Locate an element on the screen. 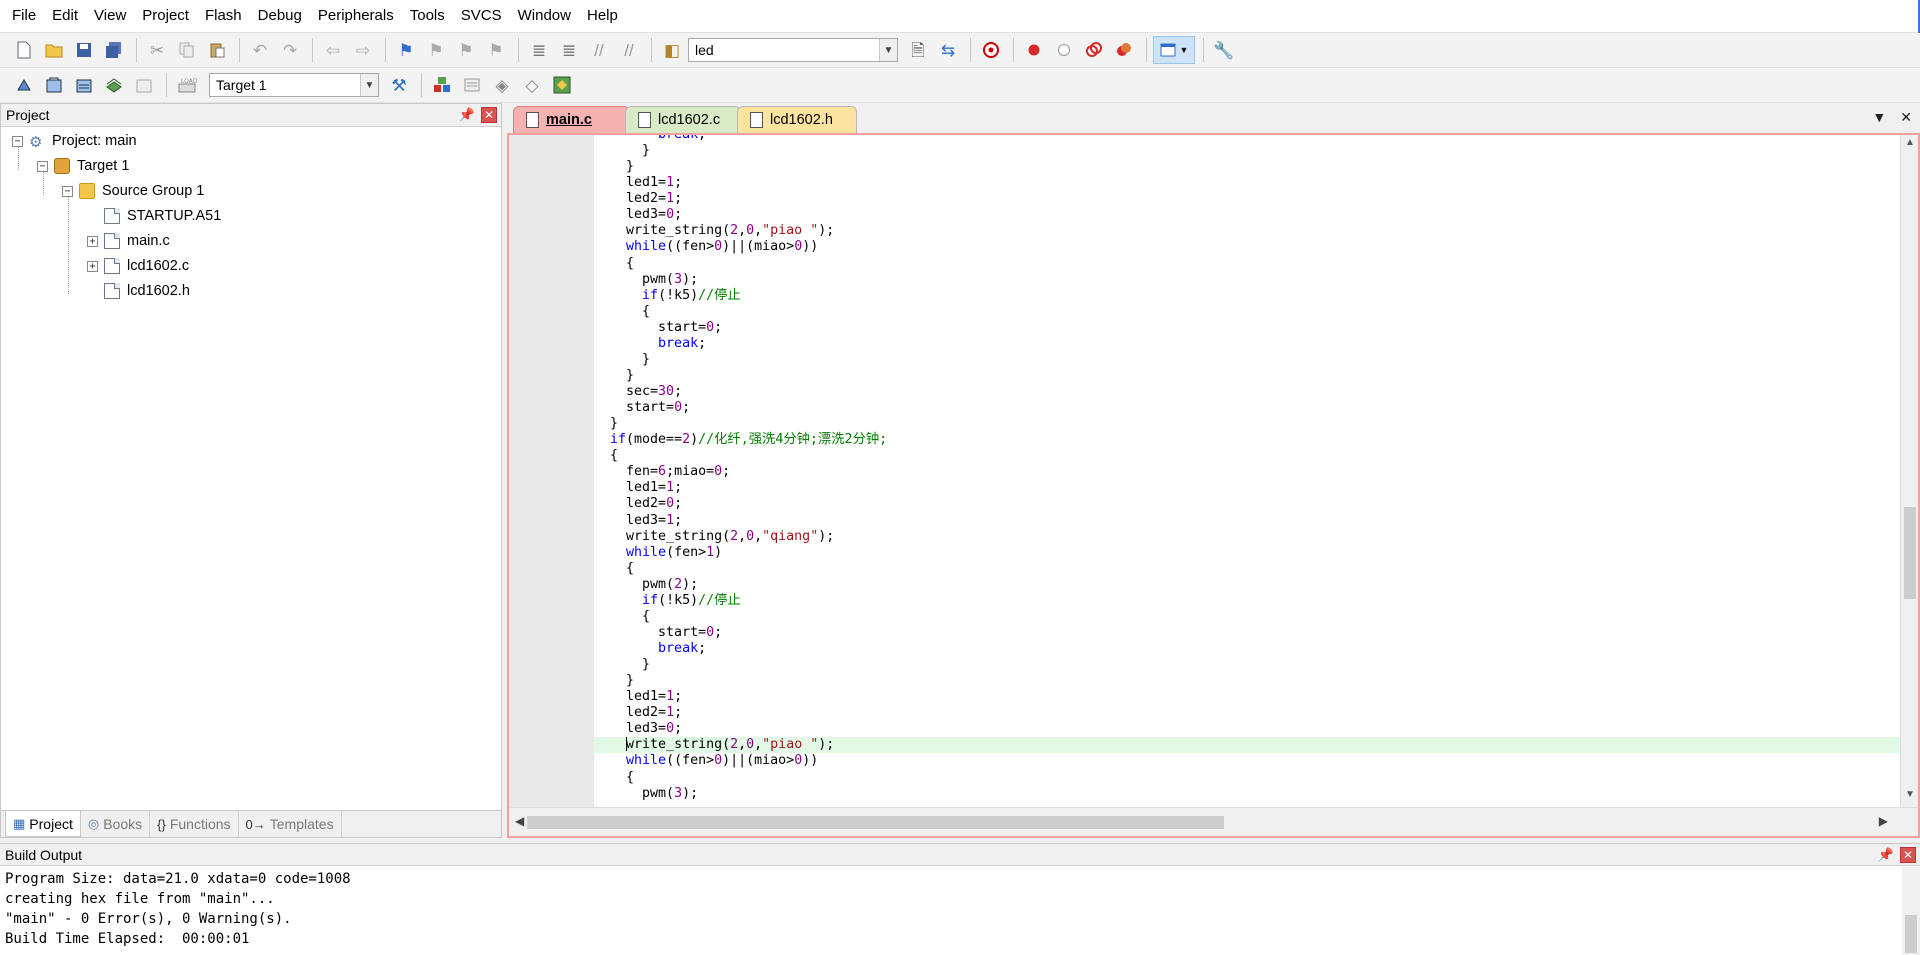 The width and height of the screenshot is (1920, 955). tab-functions: {} Functions is located at coordinates (194, 824).